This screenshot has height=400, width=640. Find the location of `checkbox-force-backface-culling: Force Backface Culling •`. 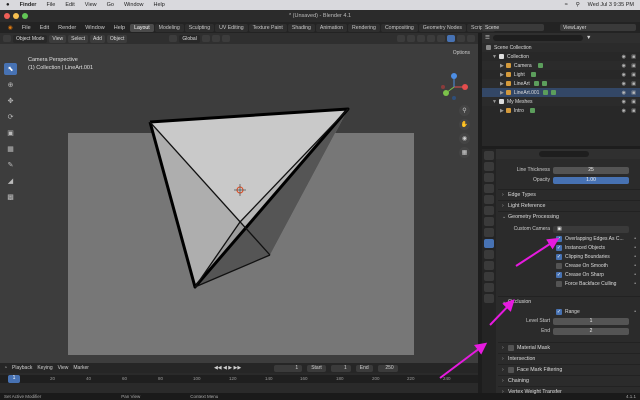

checkbox-force-backface-culling: Force Backface Culling • is located at coordinates (569, 283).